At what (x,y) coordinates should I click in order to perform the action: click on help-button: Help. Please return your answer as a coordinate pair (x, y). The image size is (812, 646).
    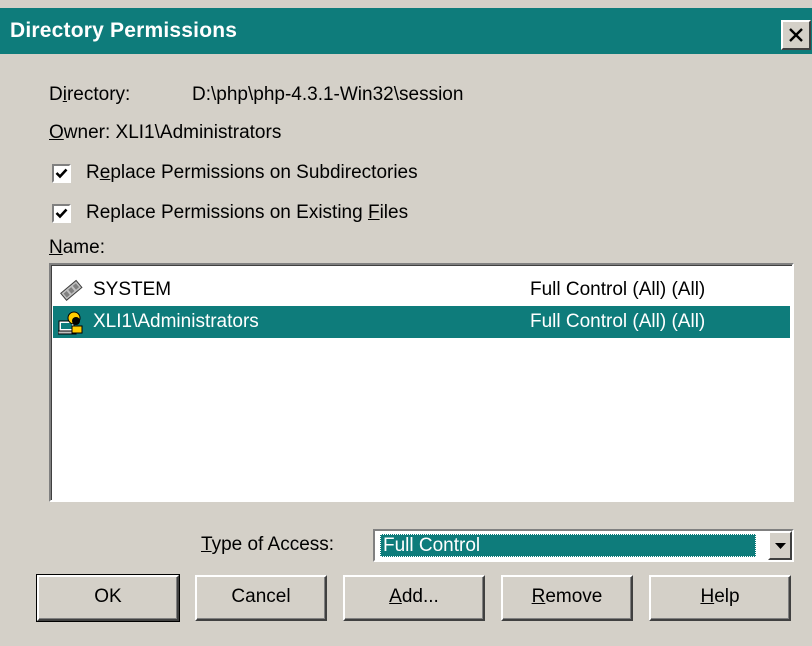
    Looking at the image, I should click on (720, 598).